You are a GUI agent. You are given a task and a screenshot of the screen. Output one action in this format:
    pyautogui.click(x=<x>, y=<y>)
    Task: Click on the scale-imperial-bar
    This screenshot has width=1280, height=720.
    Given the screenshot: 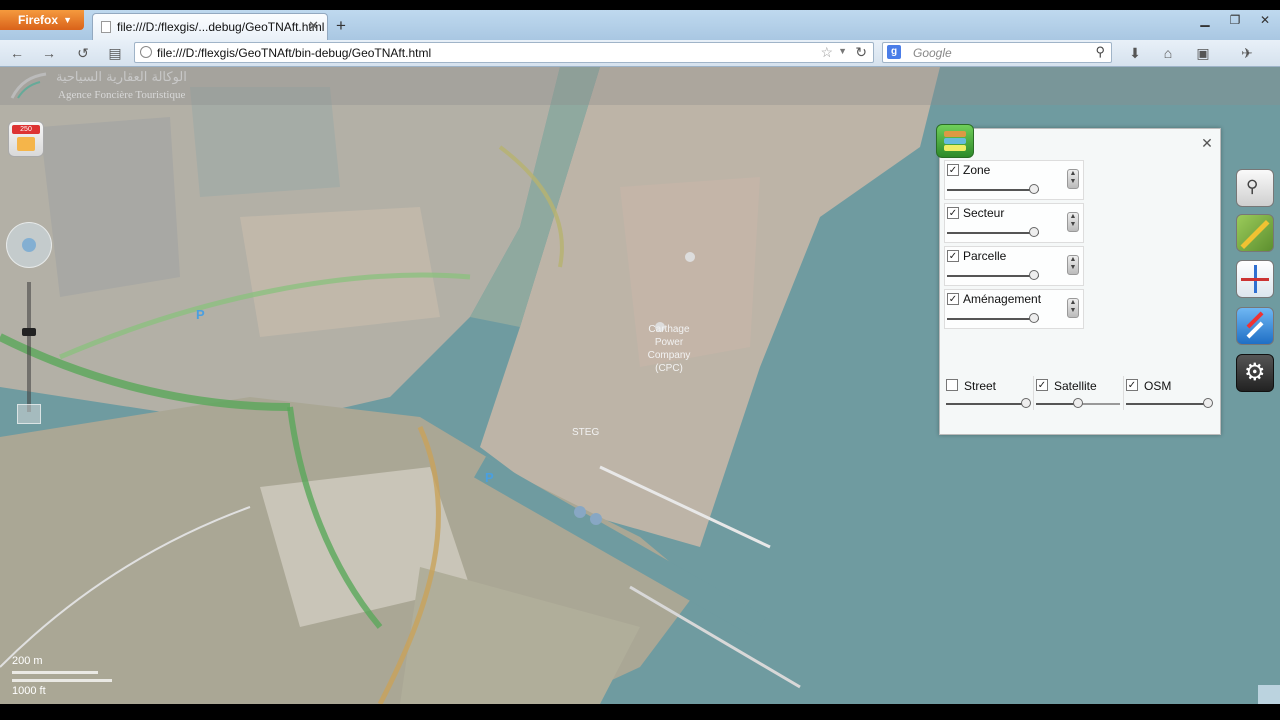 What is the action you would take?
    pyautogui.click(x=62, y=680)
    